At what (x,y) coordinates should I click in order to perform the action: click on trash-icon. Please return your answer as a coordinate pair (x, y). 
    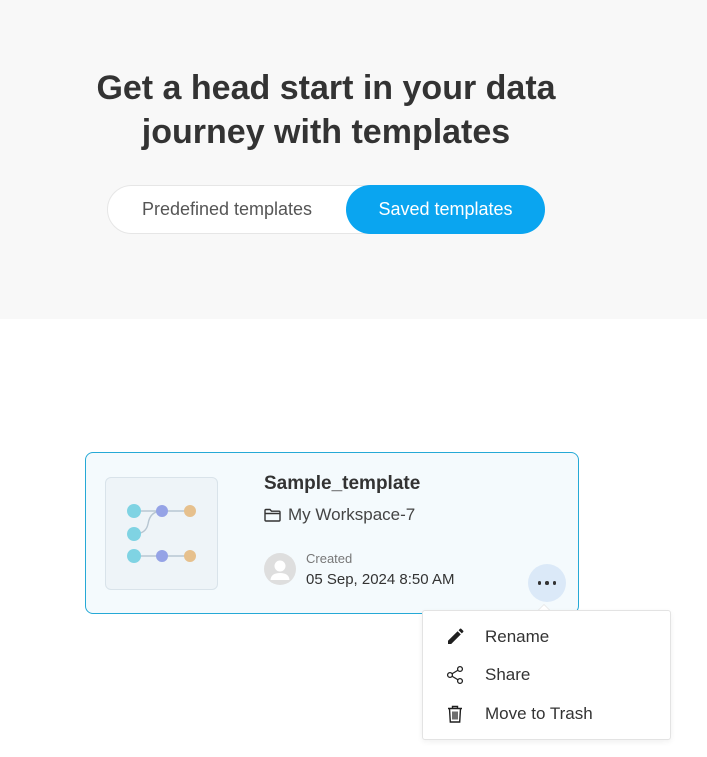
    Looking at the image, I should click on (455, 714).